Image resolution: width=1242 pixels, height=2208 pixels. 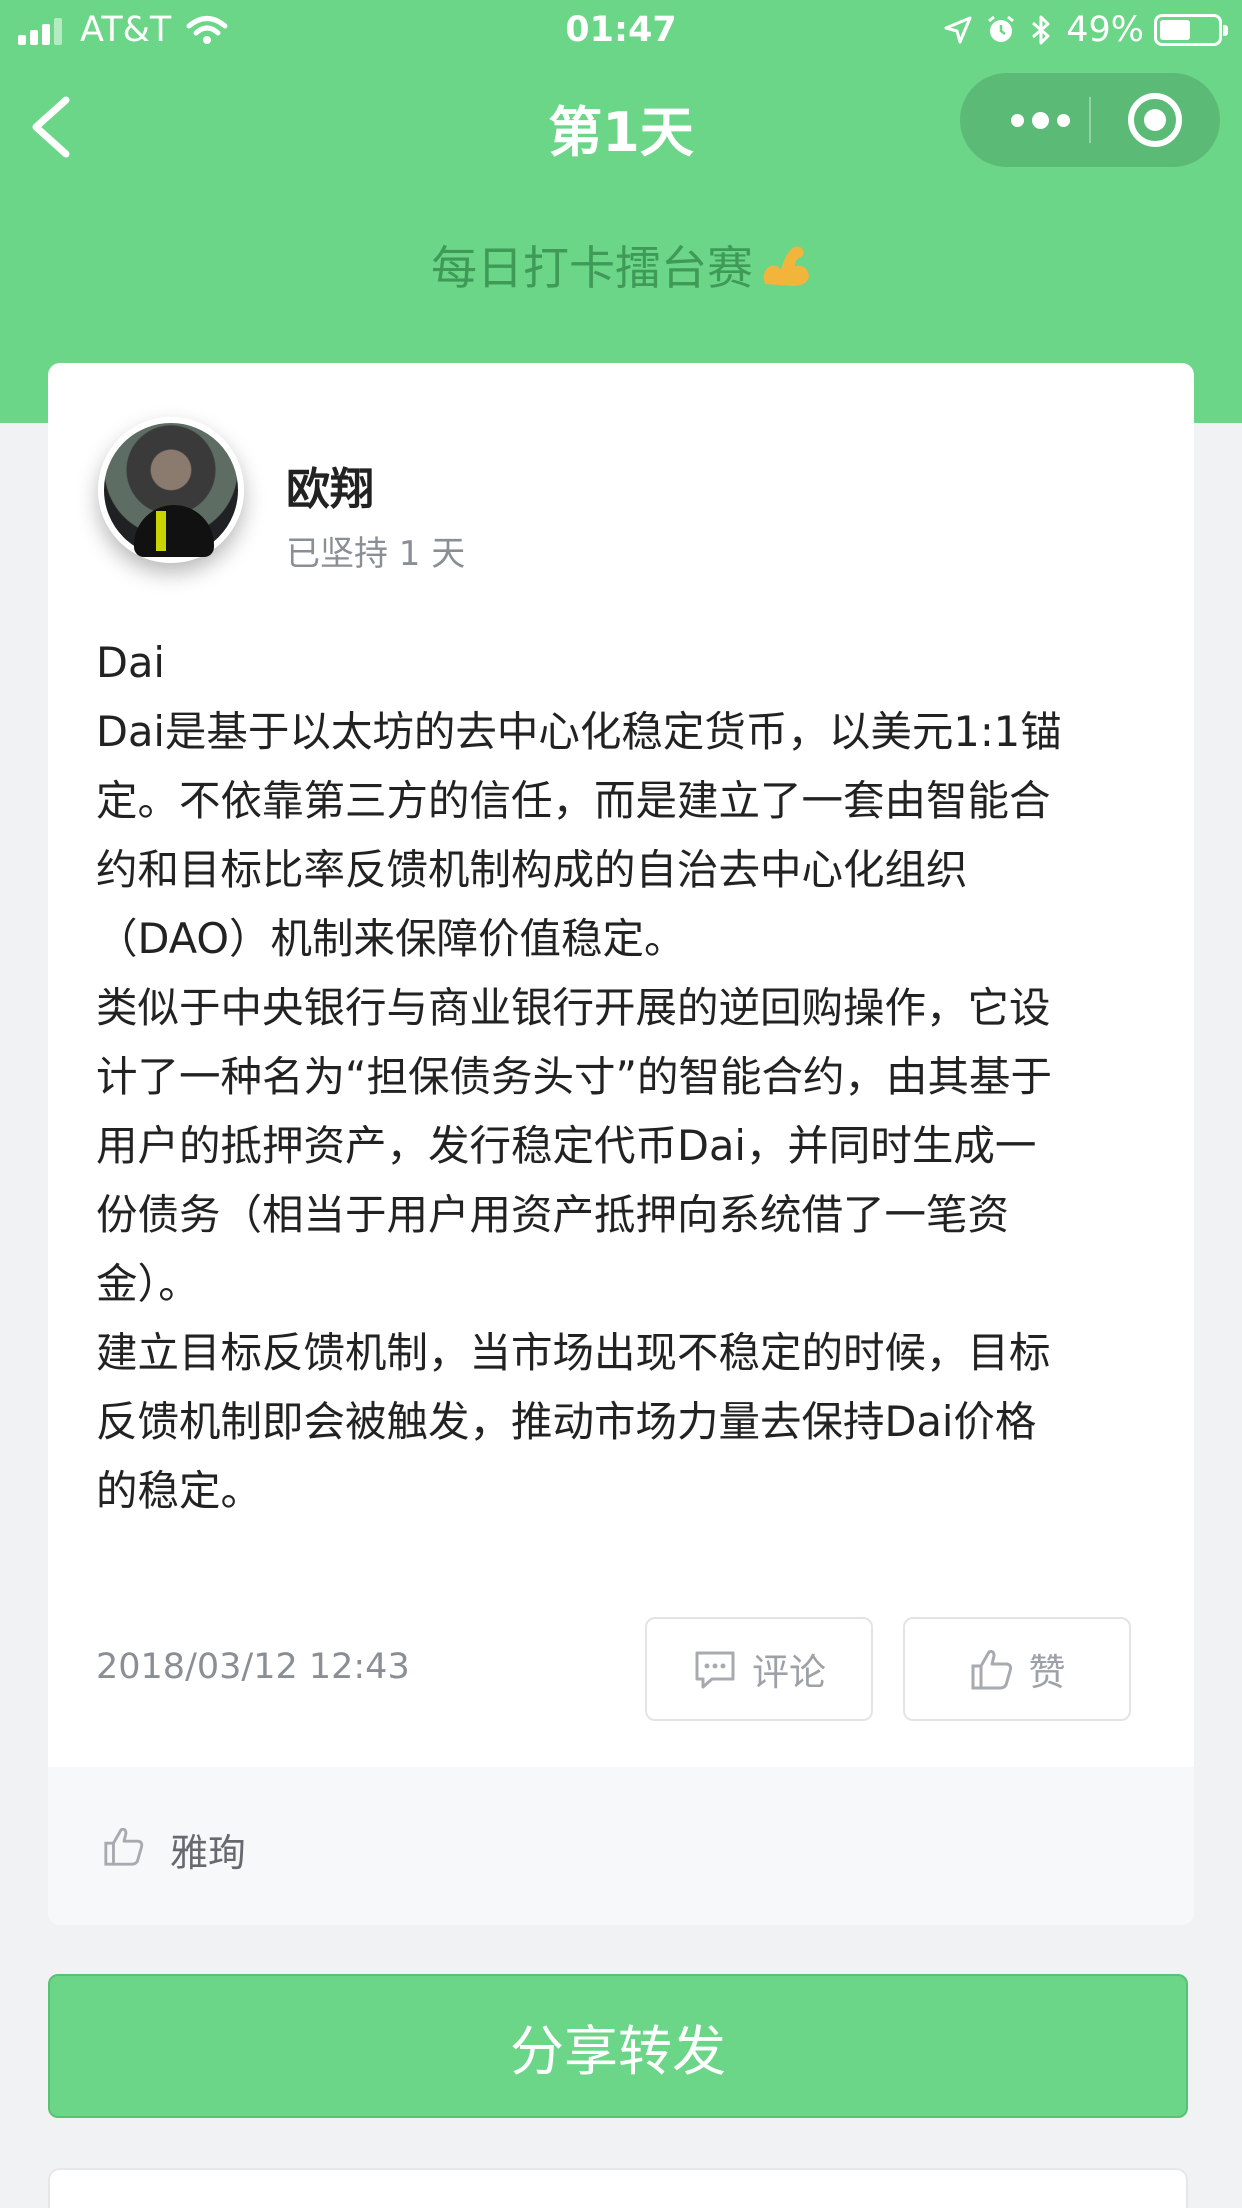 I want to click on post-line: 建立目标反馈机制，当市场出现不稳定的时候，目标, so click(x=573, y=1352).